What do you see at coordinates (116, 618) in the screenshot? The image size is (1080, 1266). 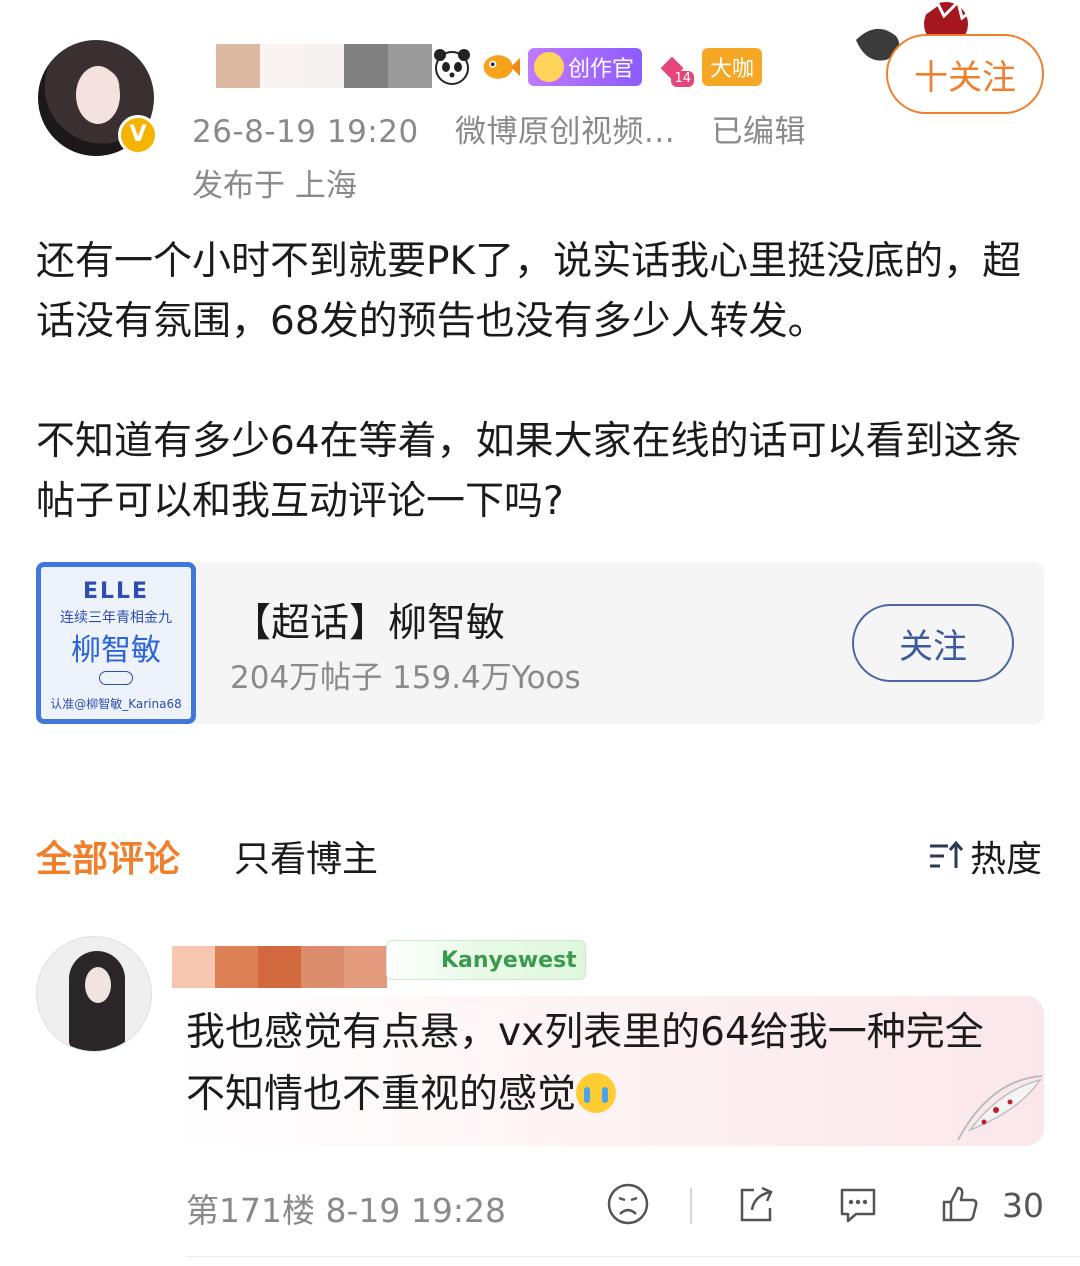 I see `thumb-subtitle: 连续三年青相金九` at bounding box center [116, 618].